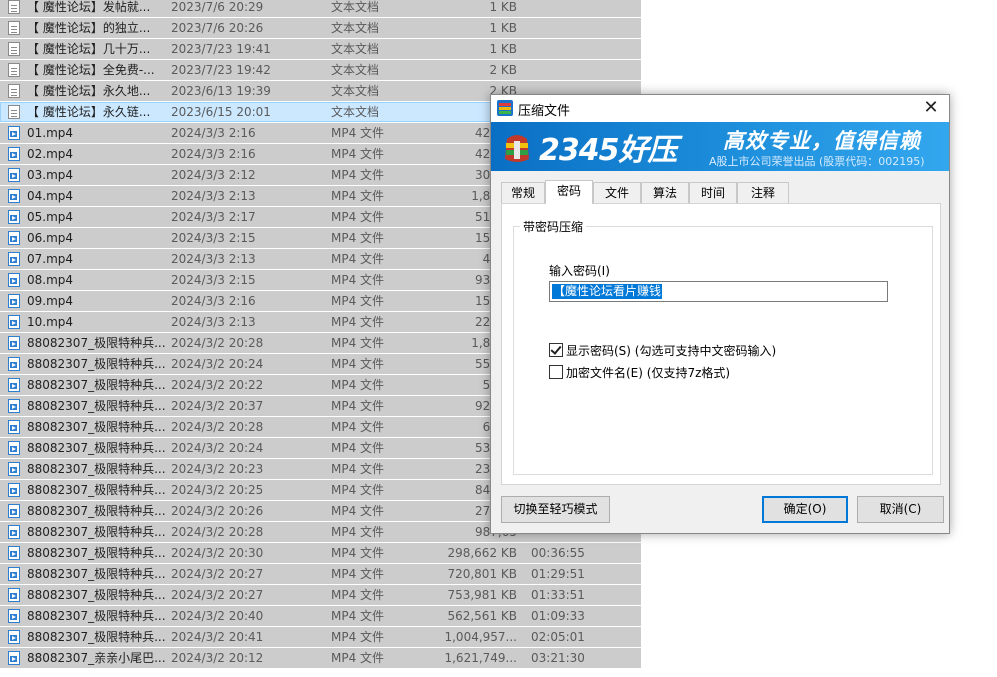  I want to click on archive-bag-icon, so click(517, 148).